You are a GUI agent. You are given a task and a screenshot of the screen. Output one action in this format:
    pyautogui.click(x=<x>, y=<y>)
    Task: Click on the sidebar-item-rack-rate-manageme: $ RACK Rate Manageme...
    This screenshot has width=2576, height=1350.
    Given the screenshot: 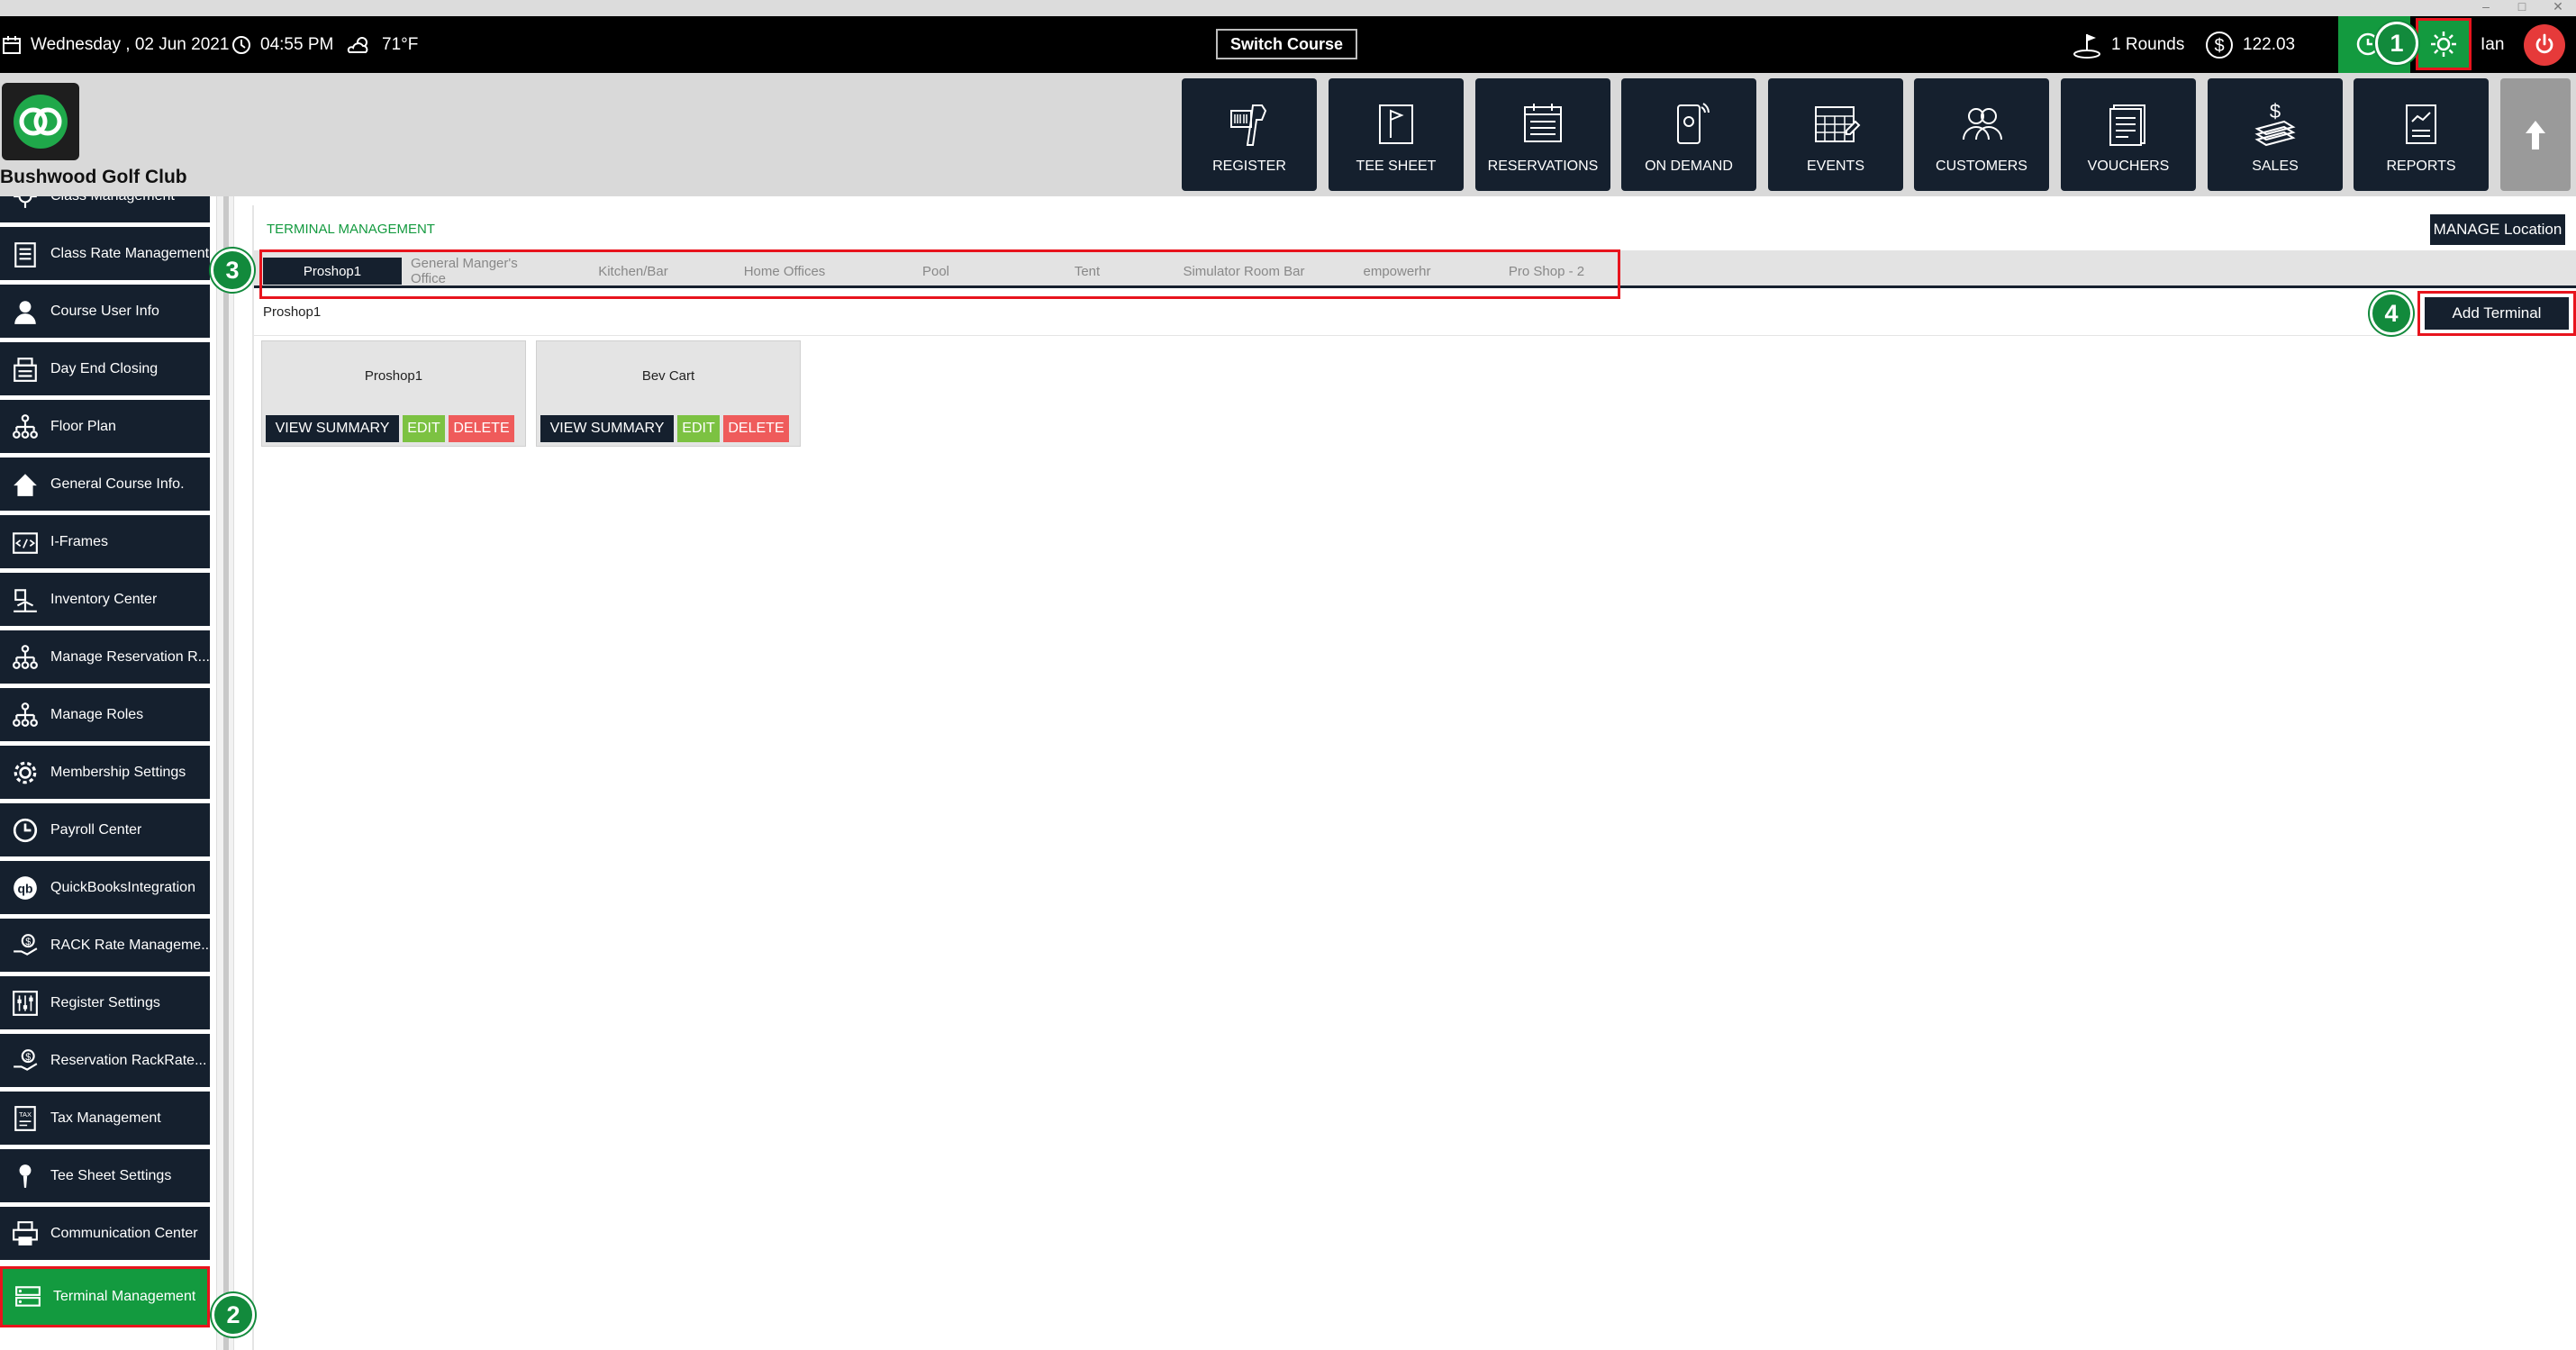 What is the action you would take?
    pyautogui.click(x=105, y=947)
    